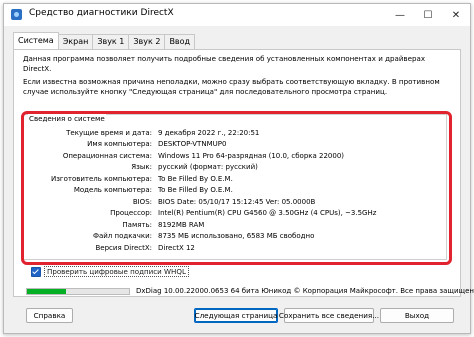 Image resolution: width=474 pixels, height=337 pixels. What do you see at coordinates (141, 167) in the screenshot?
I see `info-label: Язык:` at bounding box center [141, 167].